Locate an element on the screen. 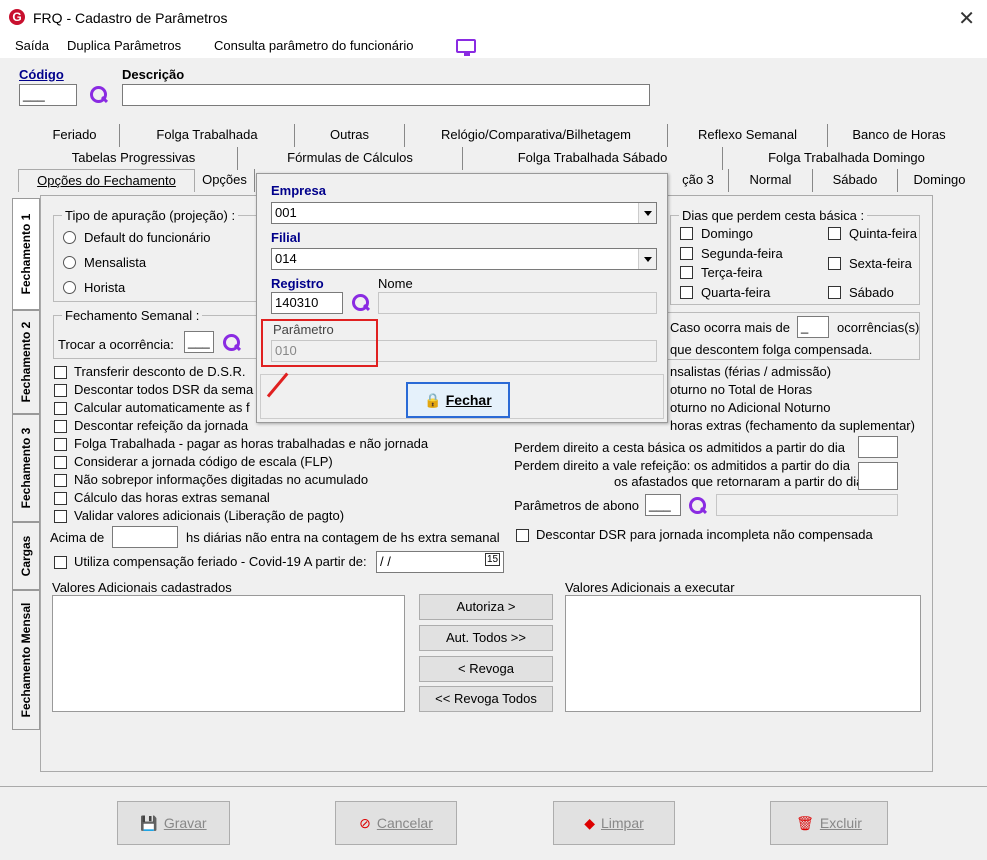 Image resolution: width=987 pixels, height=860 pixels. cancelar-button: ⊘ Cancelar is located at coordinates (396, 823).